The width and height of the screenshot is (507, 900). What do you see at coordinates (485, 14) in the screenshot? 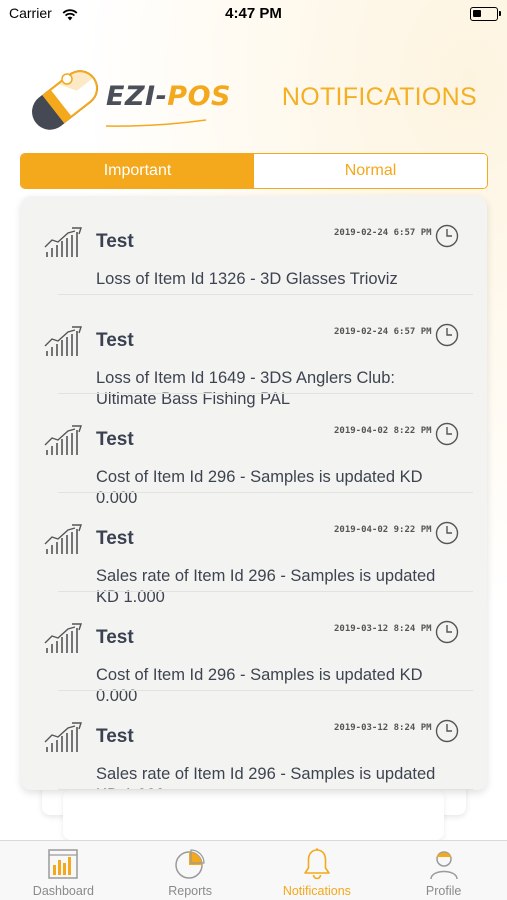
I see `battery-icon` at bounding box center [485, 14].